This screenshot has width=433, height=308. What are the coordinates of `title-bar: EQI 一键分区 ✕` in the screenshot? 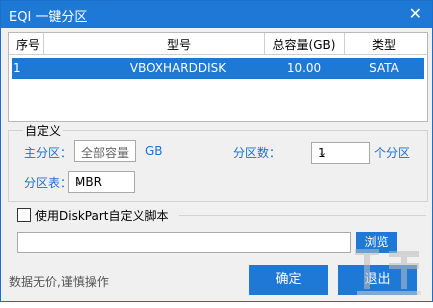 It's located at (216, 14).